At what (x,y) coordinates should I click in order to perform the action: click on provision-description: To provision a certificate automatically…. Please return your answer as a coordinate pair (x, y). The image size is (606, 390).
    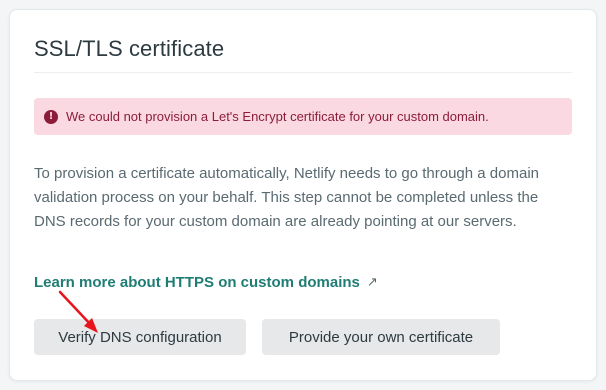
    Looking at the image, I should click on (286, 197).